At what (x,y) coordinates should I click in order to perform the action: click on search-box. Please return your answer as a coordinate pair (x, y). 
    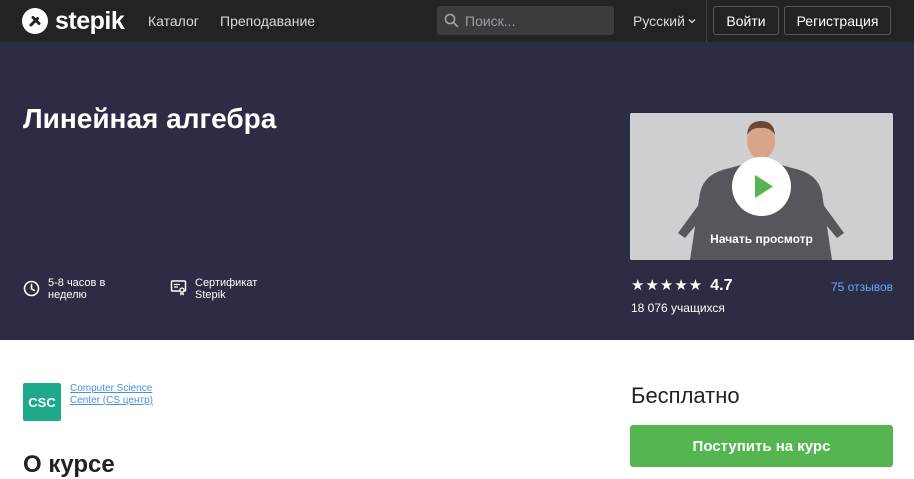
    Looking at the image, I should click on (525, 20).